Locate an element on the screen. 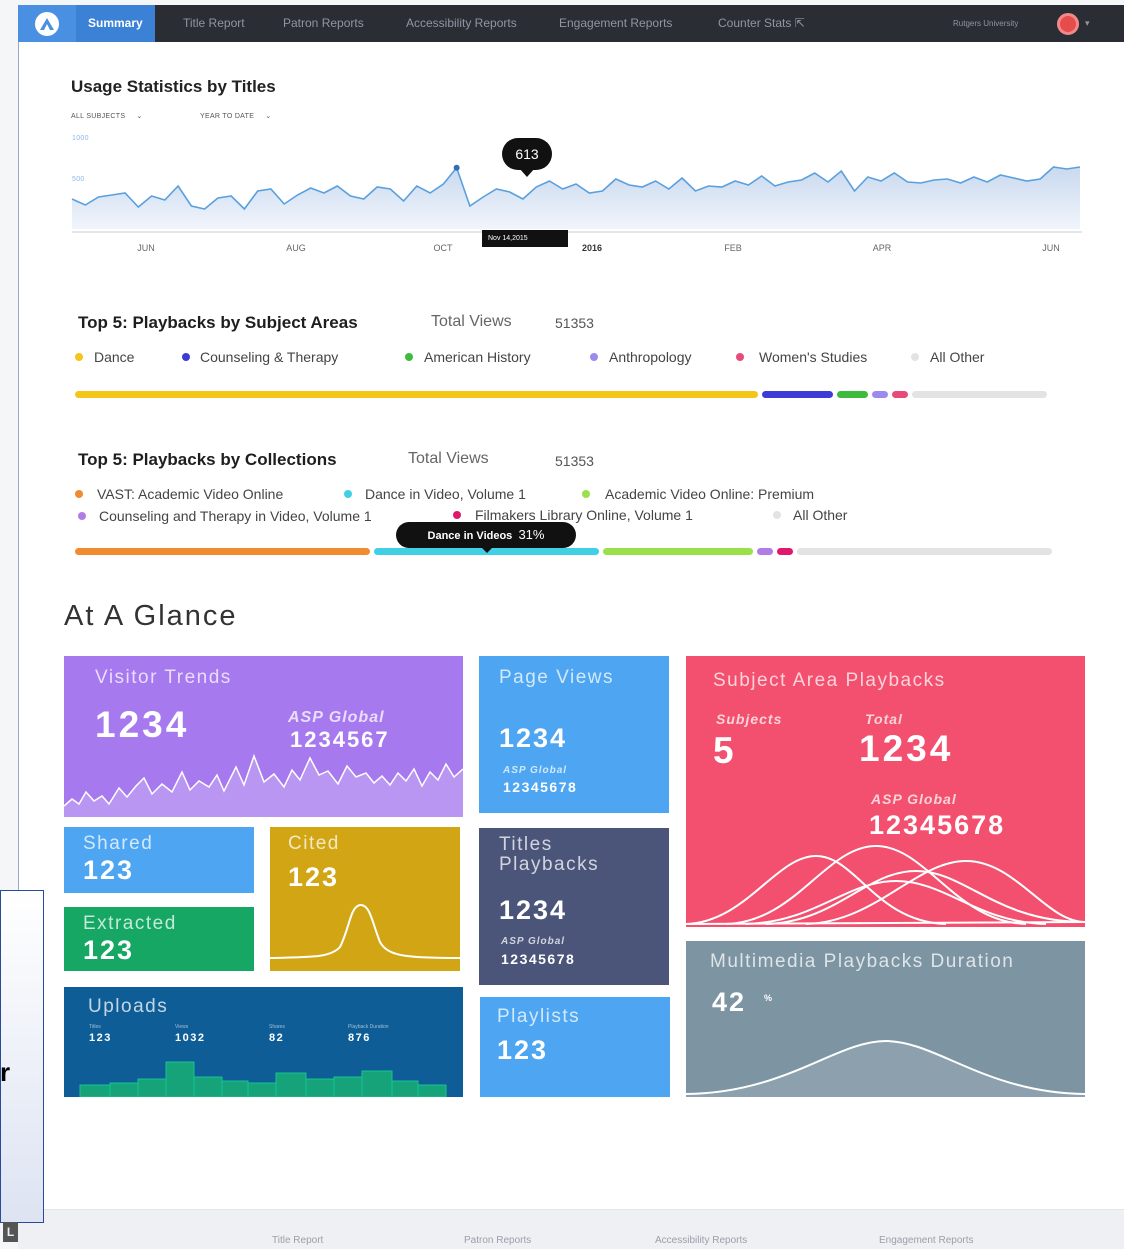 The width and height of the screenshot is (1124, 1249). legend-dance: Dance is located at coordinates (104, 357).